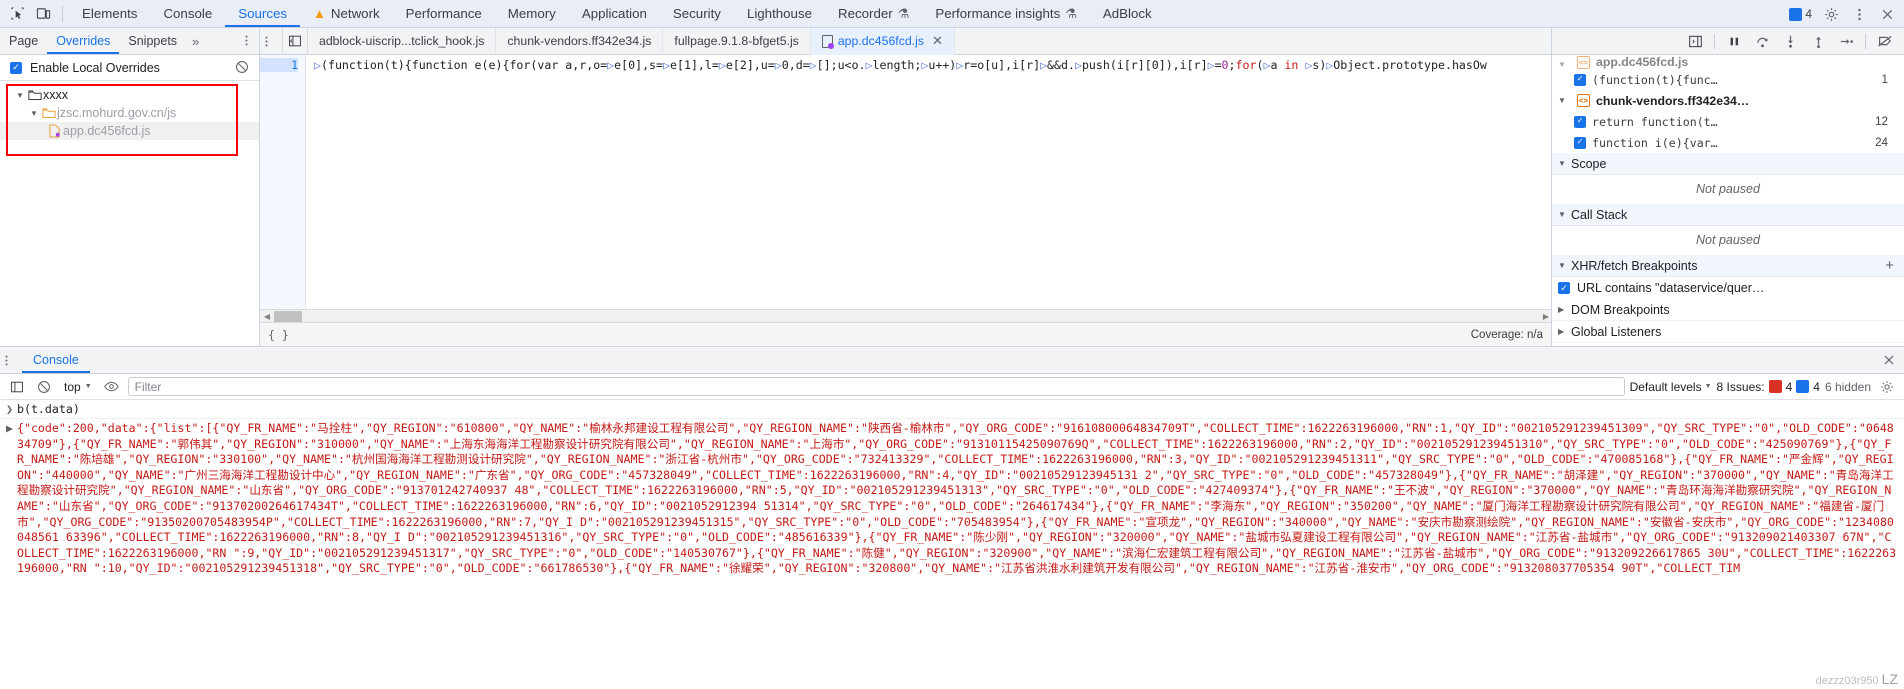 The image size is (1904, 689). I want to click on tab-lighthouse: Lighthouse, so click(779, 13).